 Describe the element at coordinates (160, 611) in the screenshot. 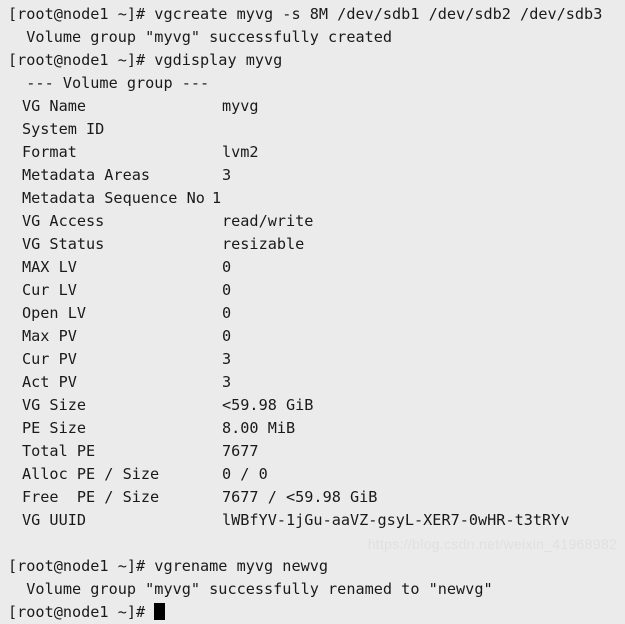

I see `text-cursor` at that location.